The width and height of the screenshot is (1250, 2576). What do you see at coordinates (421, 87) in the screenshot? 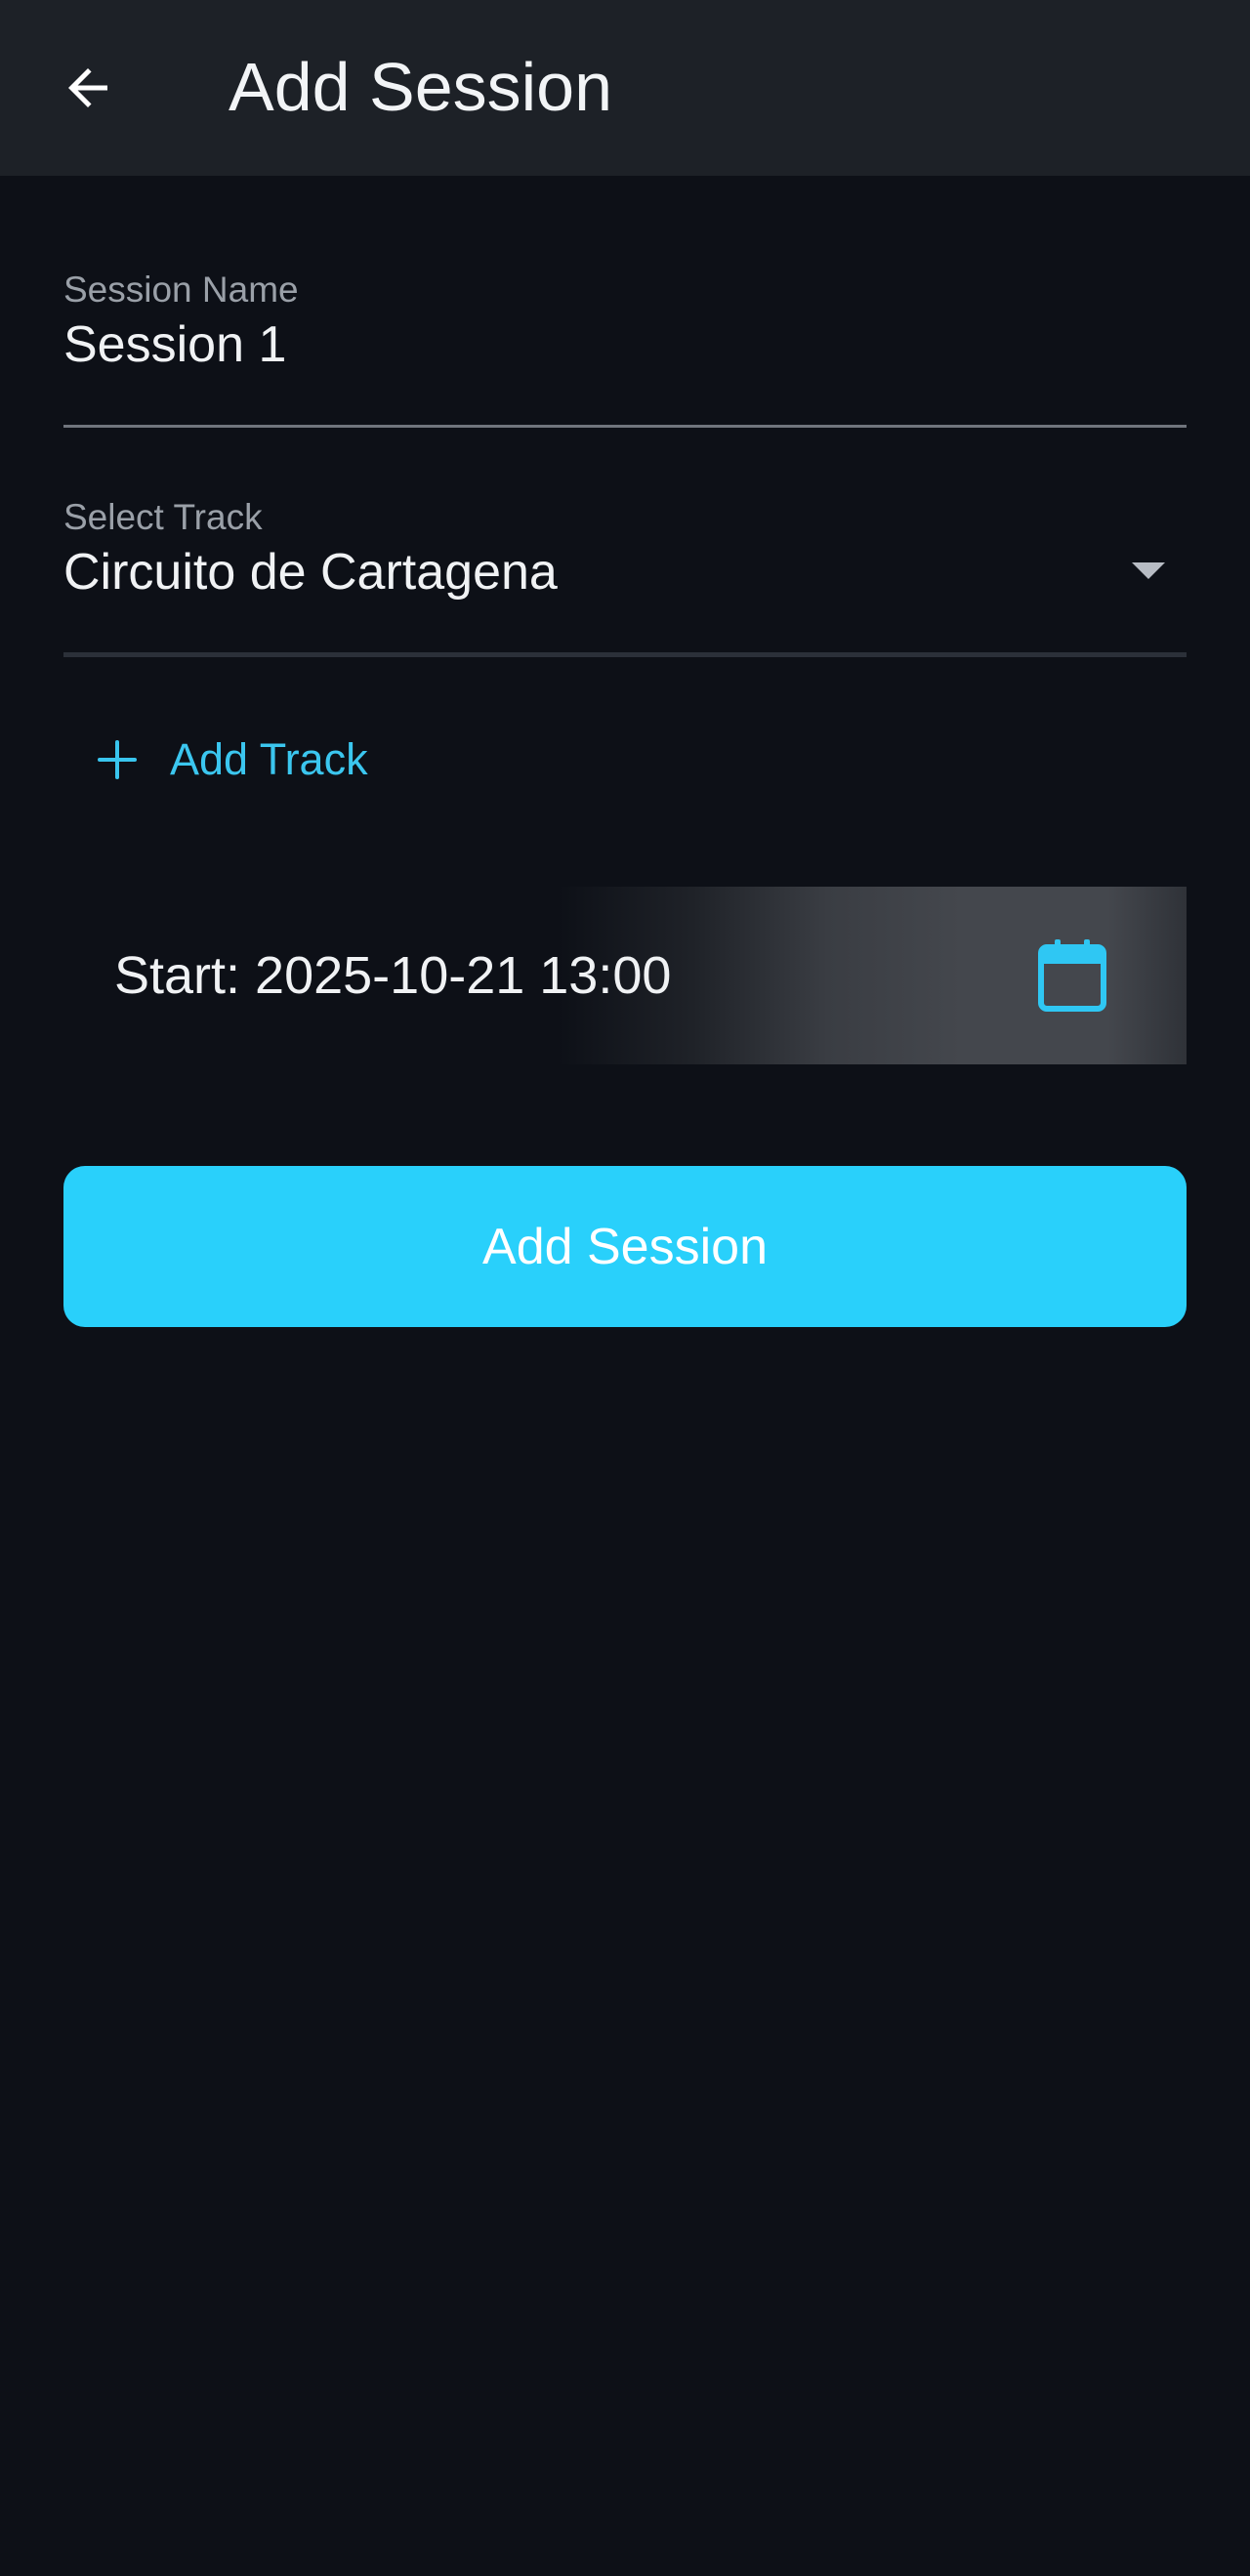
I see `page-title: Add Session` at bounding box center [421, 87].